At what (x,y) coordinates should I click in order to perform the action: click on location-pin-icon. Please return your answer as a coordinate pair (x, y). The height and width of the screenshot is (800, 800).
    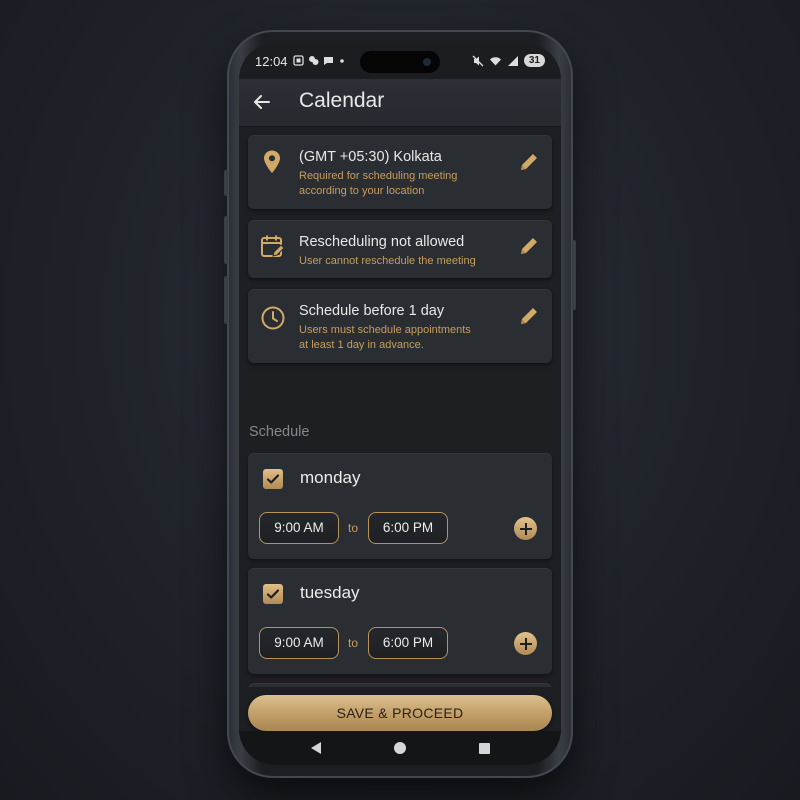
    Looking at the image, I should click on (272, 161).